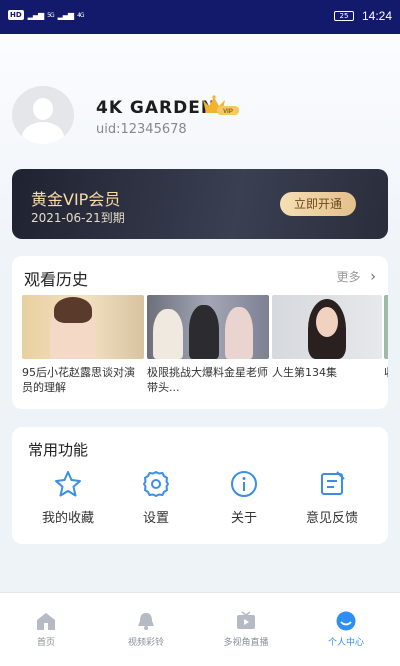  I want to click on signal-label: 5G, so click(51, 15).